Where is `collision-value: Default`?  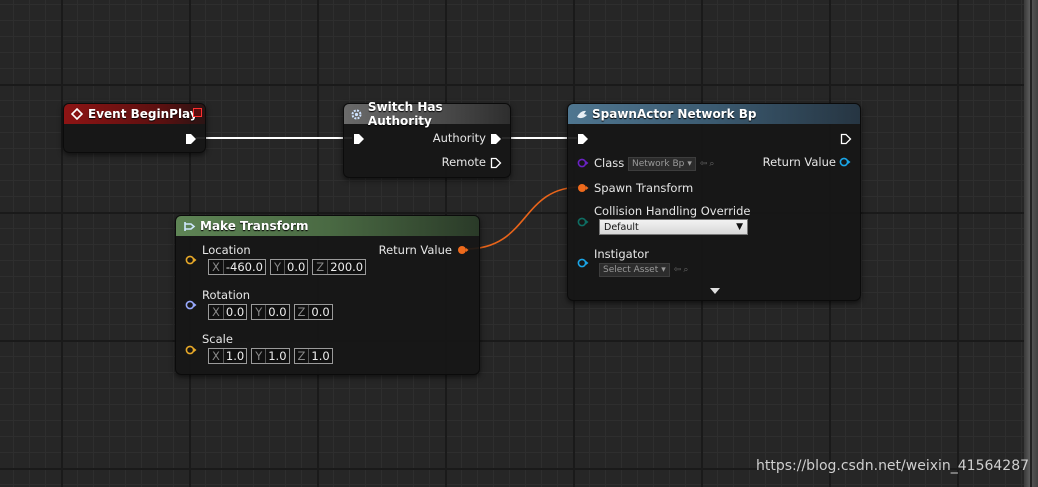
collision-value: Default is located at coordinates (621, 227).